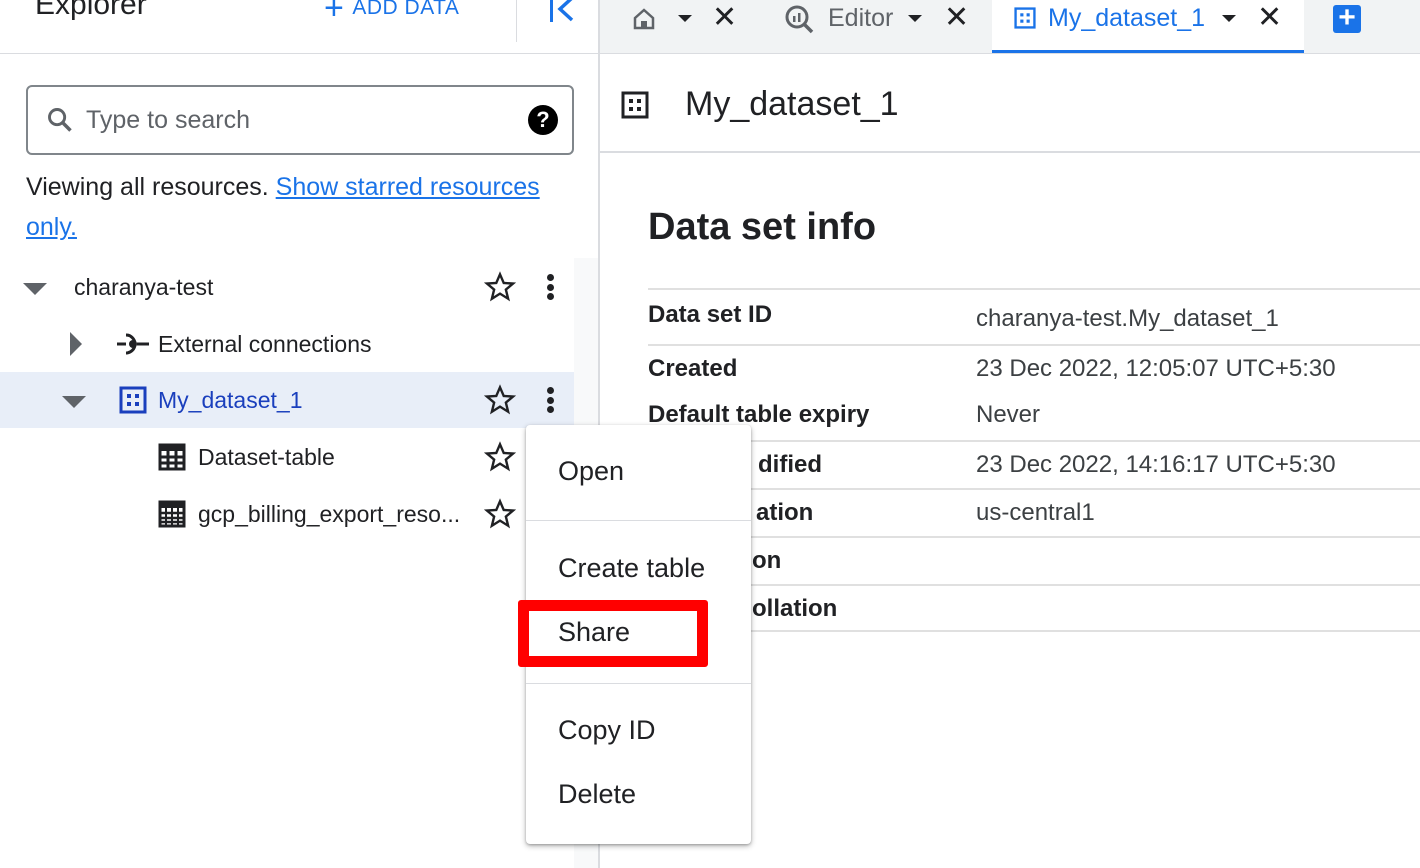  I want to click on tab-my-dataset: My_dataset_1 ✕, so click(1148, 26).